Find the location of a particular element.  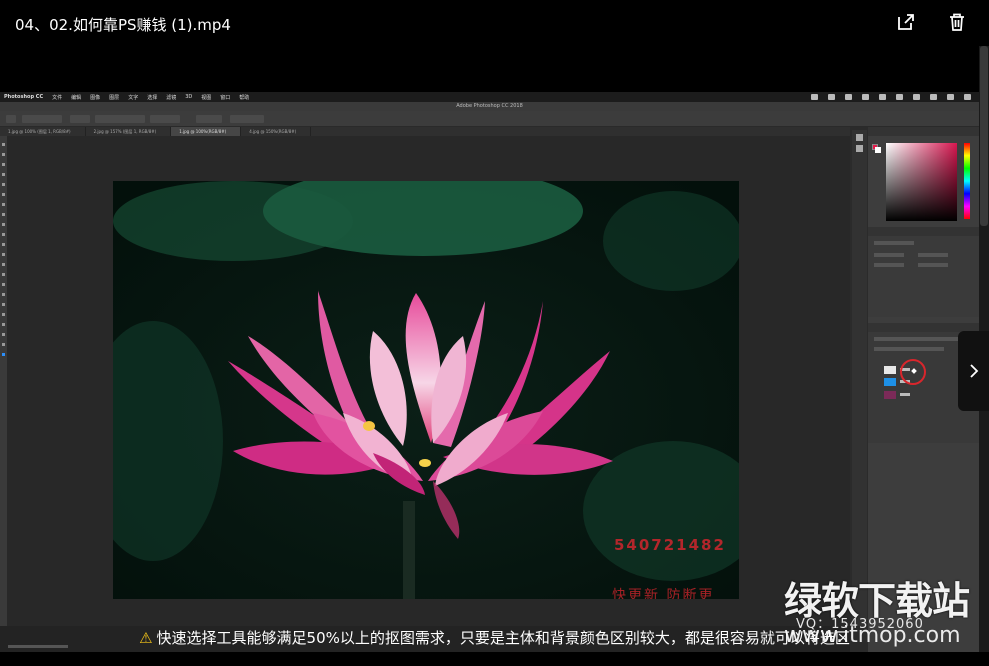

menu-image: 图像 is located at coordinates (95, 97).